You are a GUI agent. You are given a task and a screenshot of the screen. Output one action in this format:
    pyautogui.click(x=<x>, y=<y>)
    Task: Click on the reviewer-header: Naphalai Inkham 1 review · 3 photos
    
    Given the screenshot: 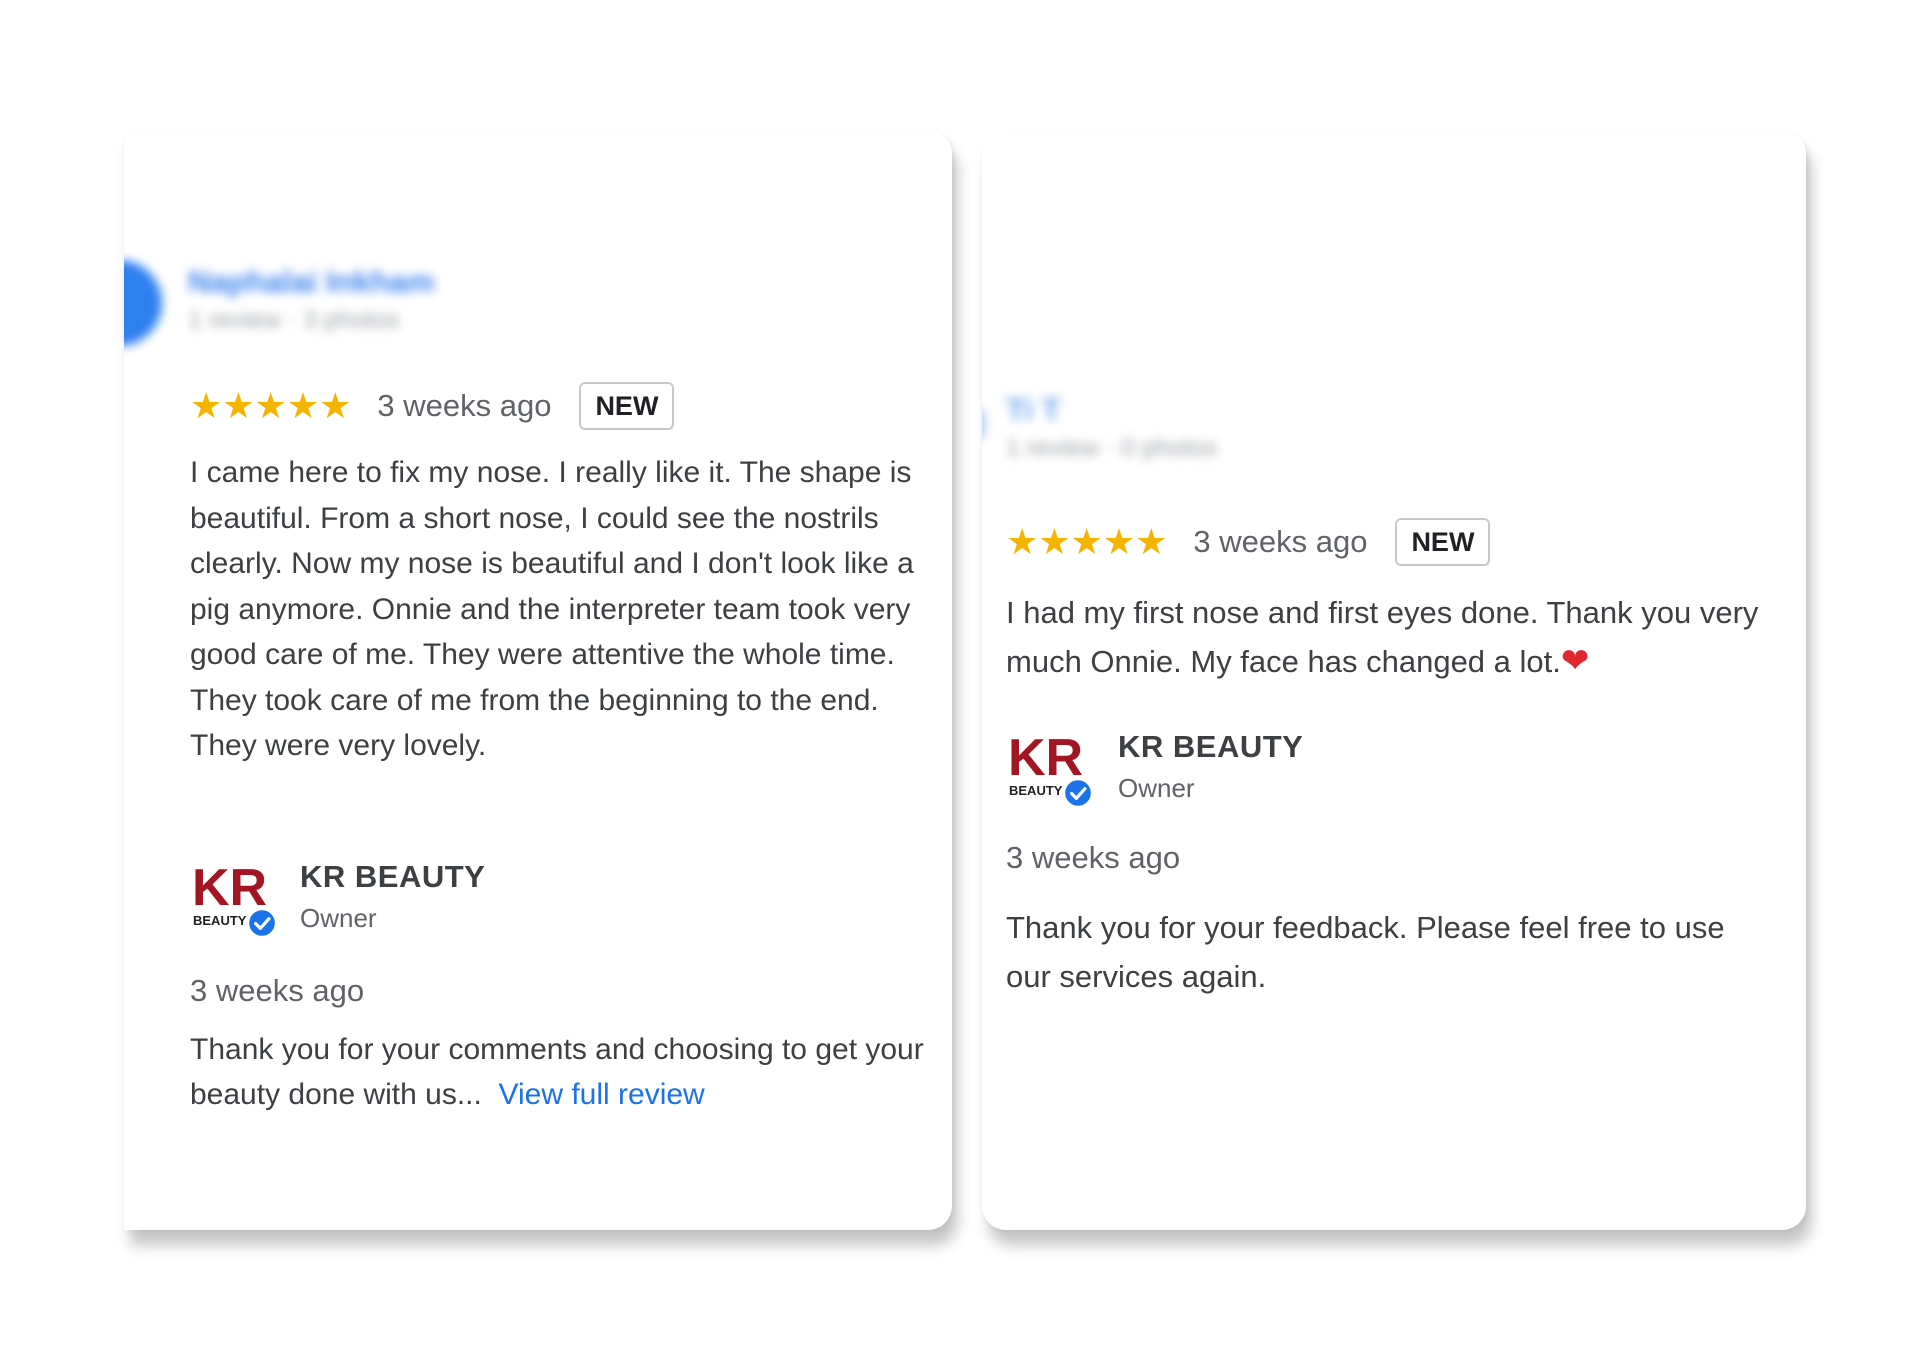 What is the action you would take?
    pyautogui.click(x=334, y=305)
    